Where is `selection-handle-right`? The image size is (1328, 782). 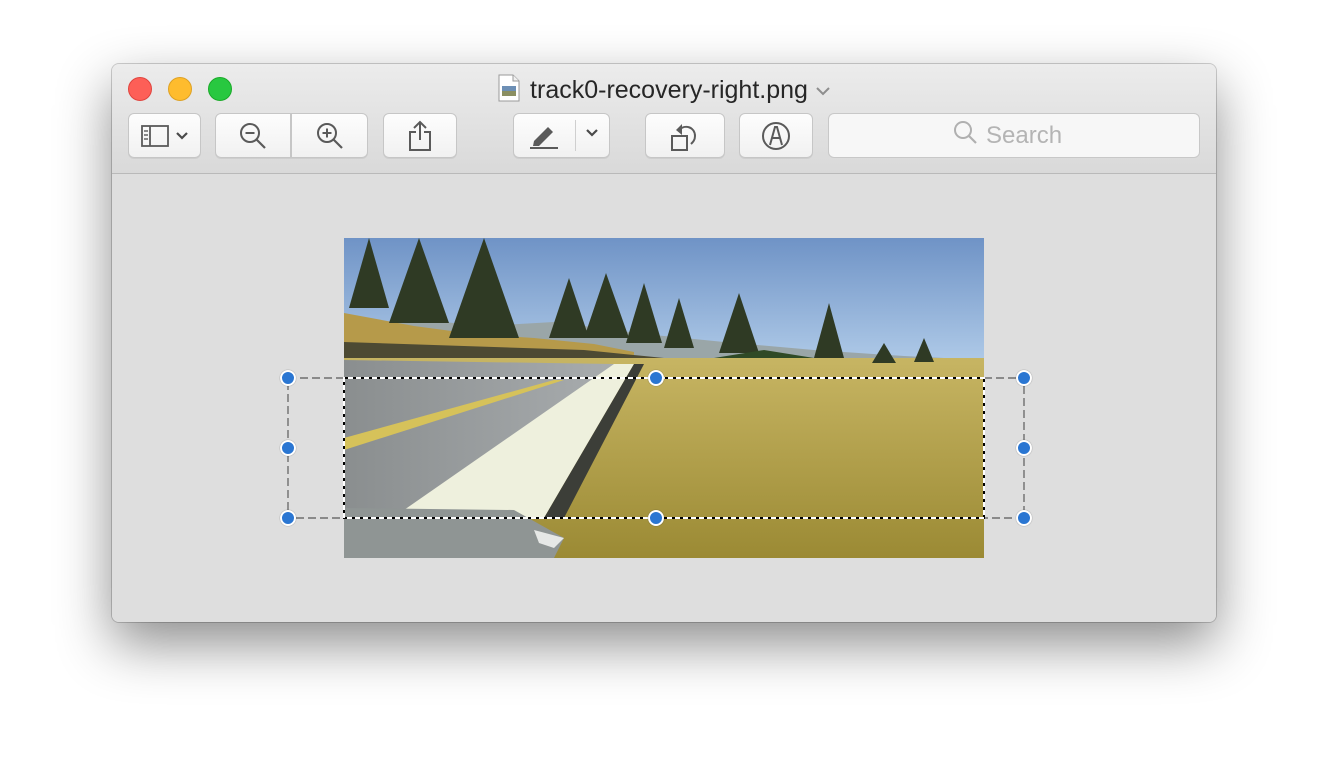
selection-handle-right is located at coordinates (1024, 448).